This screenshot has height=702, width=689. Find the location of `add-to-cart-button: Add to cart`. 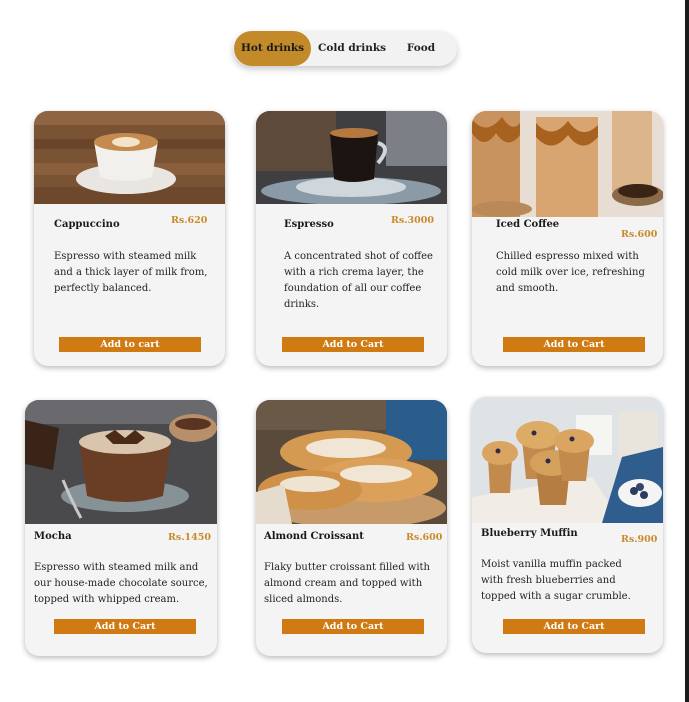

add-to-cart-button: Add to cart is located at coordinates (130, 344).